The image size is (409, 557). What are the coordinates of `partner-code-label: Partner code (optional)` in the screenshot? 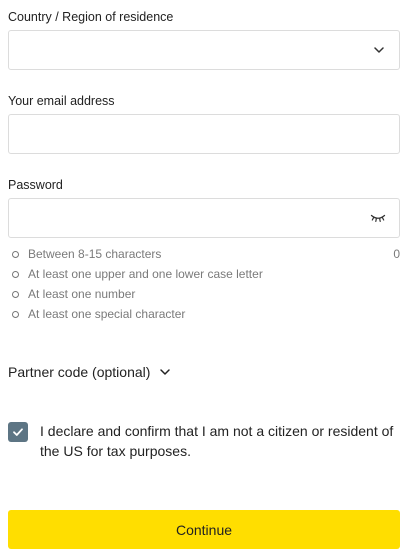 It's located at (79, 372).